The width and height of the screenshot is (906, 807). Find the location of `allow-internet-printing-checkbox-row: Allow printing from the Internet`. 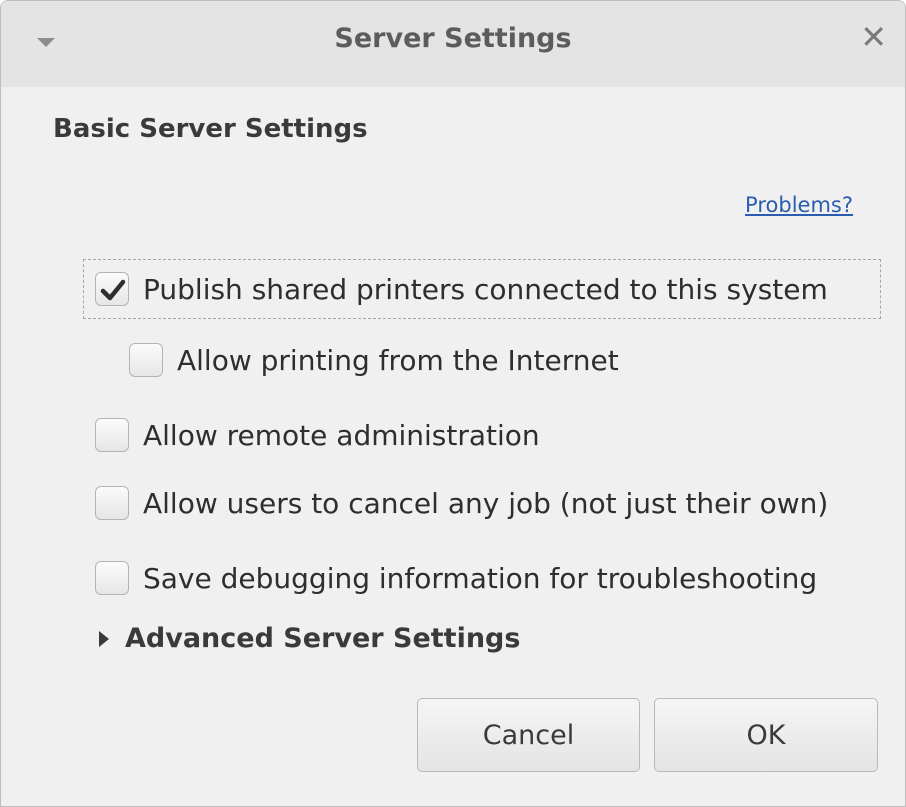

allow-internet-printing-checkbox-row: Allow printing from the Internet is located at coordinates (374, 360).